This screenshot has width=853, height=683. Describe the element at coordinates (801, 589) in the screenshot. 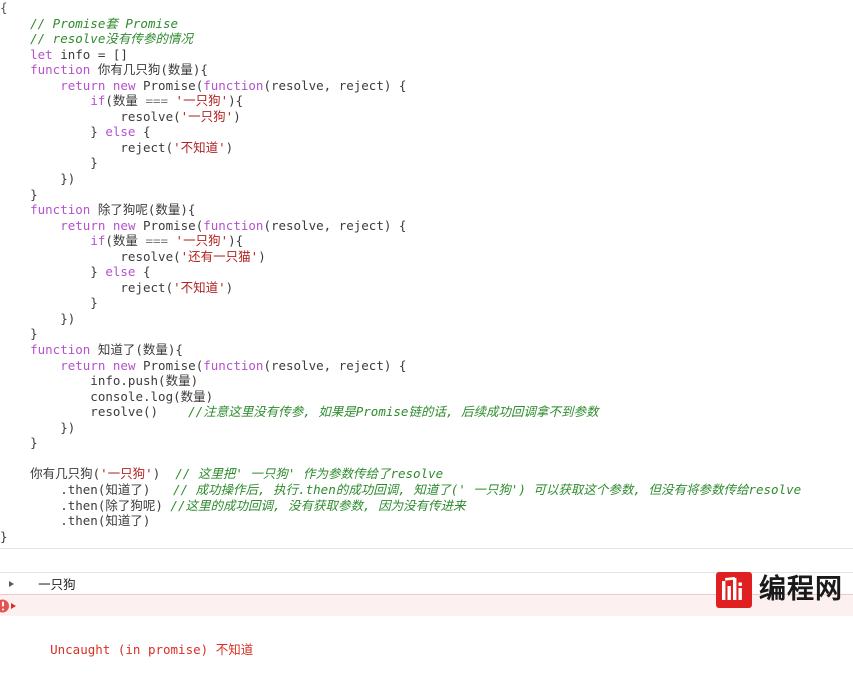

I see `watermark-text: 编程网` at that location.